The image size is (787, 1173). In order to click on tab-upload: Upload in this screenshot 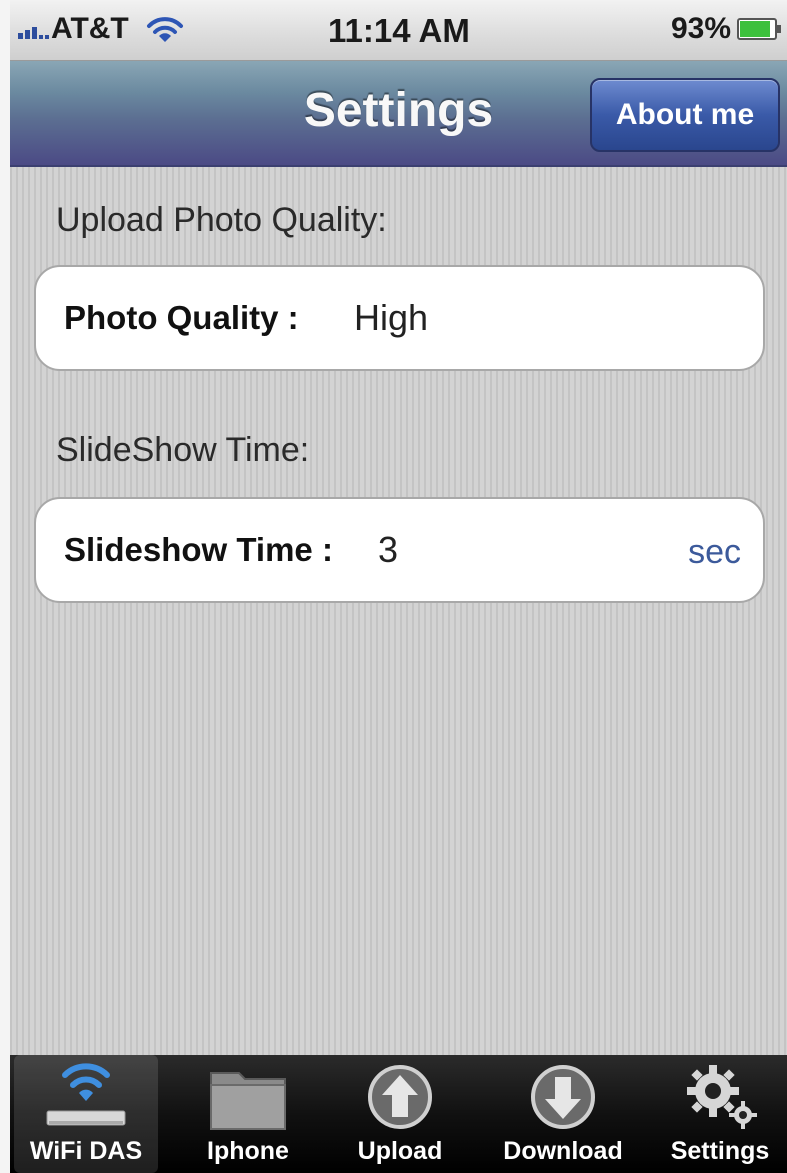, I will do `click(400, 1114)`.